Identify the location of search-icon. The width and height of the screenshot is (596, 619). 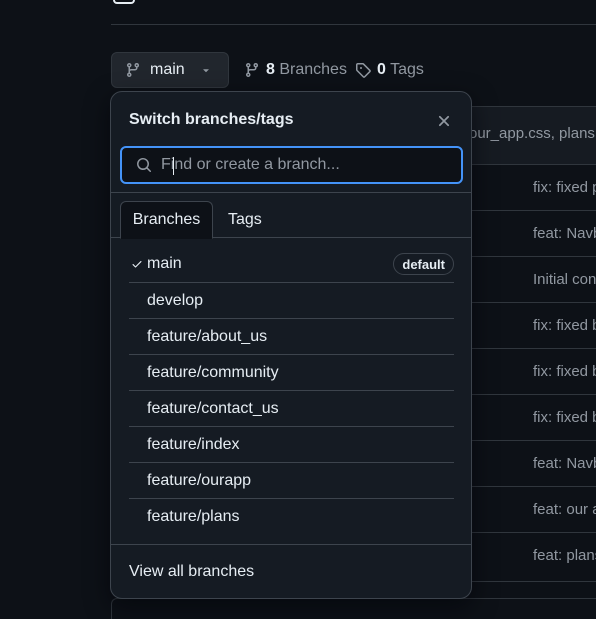
(144, 165).